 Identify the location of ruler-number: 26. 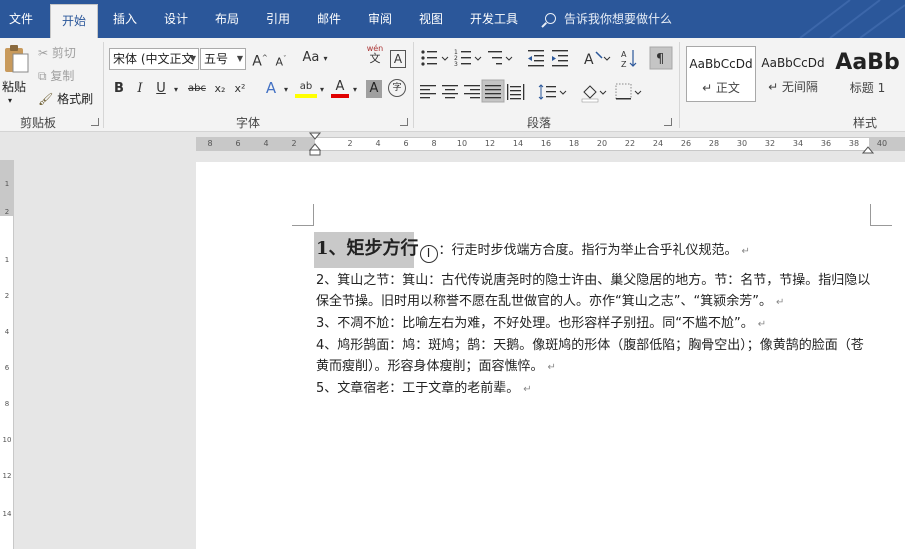
(686, 143).